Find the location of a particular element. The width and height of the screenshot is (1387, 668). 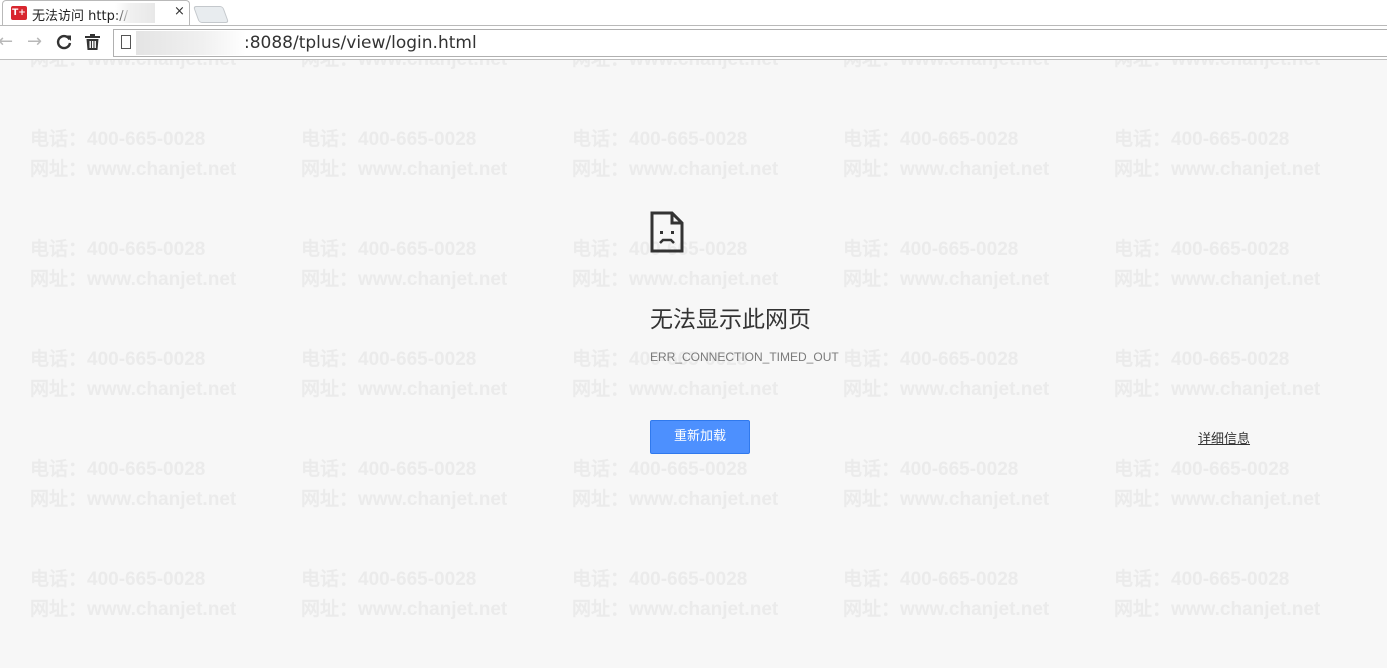

browser-toolbar: ← → :8088/tplus/view/login.html is located at coordinates (693, 42).